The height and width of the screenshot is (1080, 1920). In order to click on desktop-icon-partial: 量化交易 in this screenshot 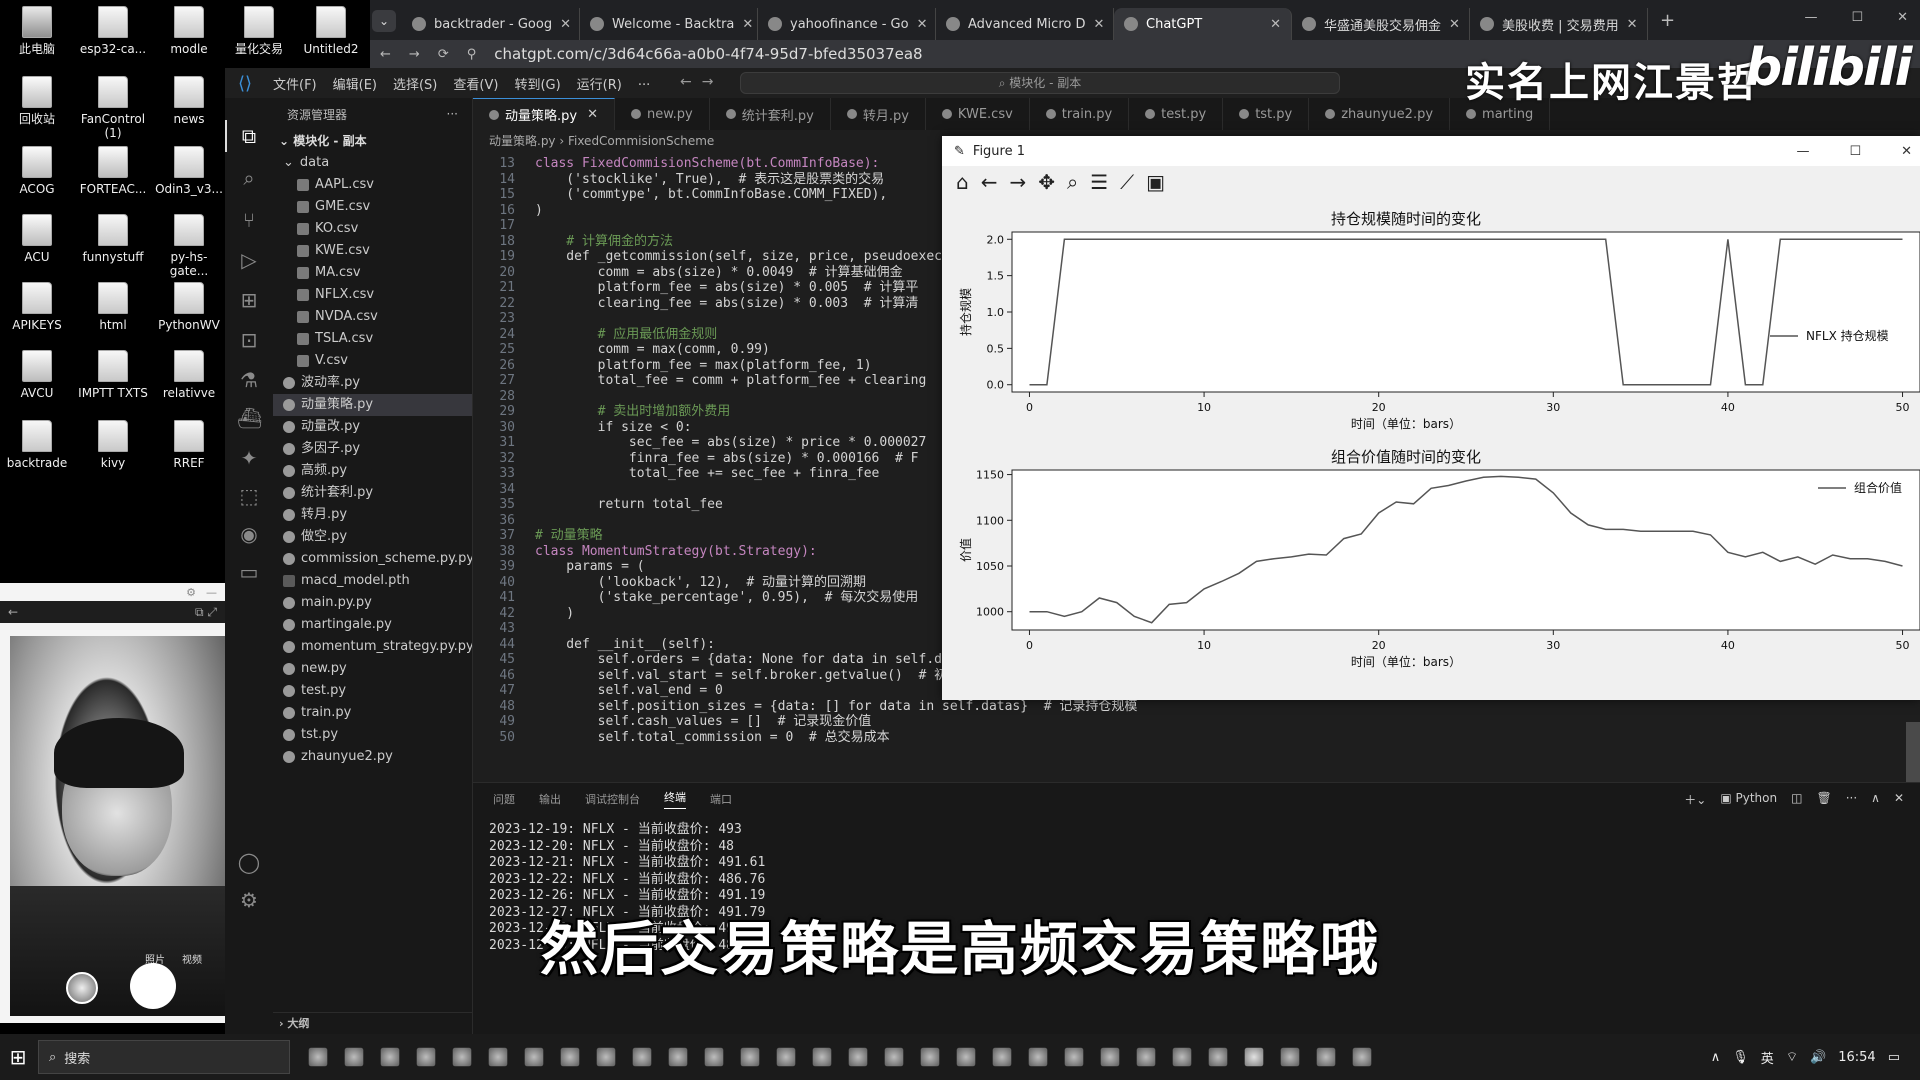, I will do `click(259, 31)`.